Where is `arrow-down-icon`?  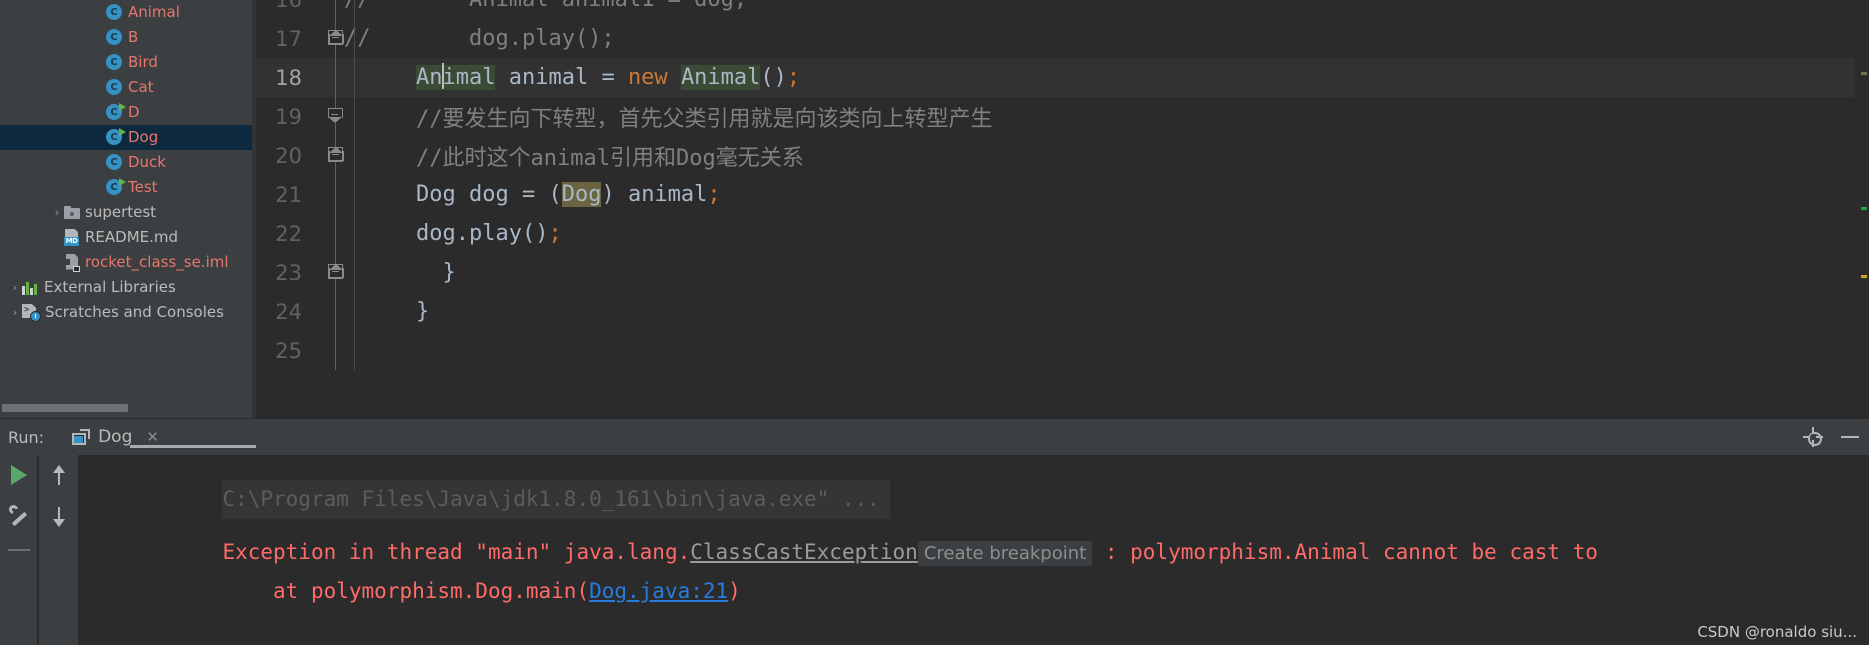
arrow-down-icon is located at coordinates (59, 515).